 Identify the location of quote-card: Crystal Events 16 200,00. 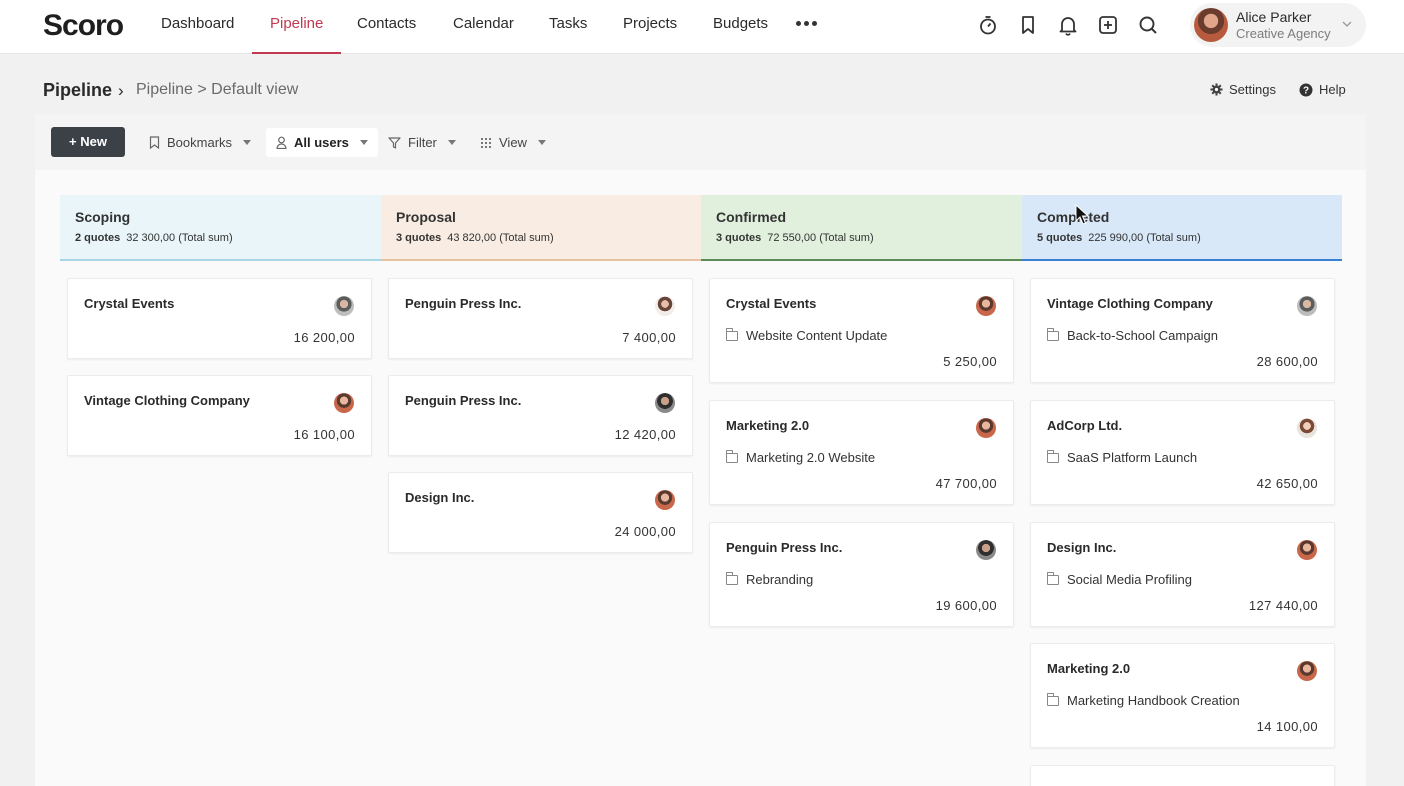
(219, 318).